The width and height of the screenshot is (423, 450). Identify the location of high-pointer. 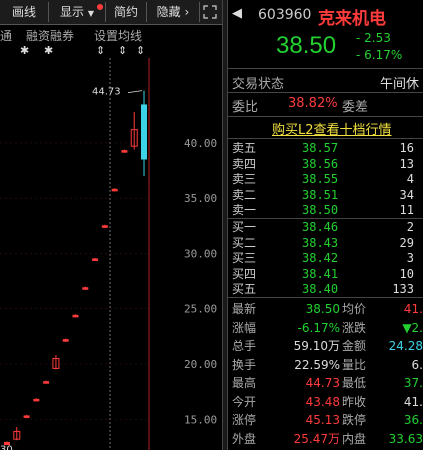
(135, 92).